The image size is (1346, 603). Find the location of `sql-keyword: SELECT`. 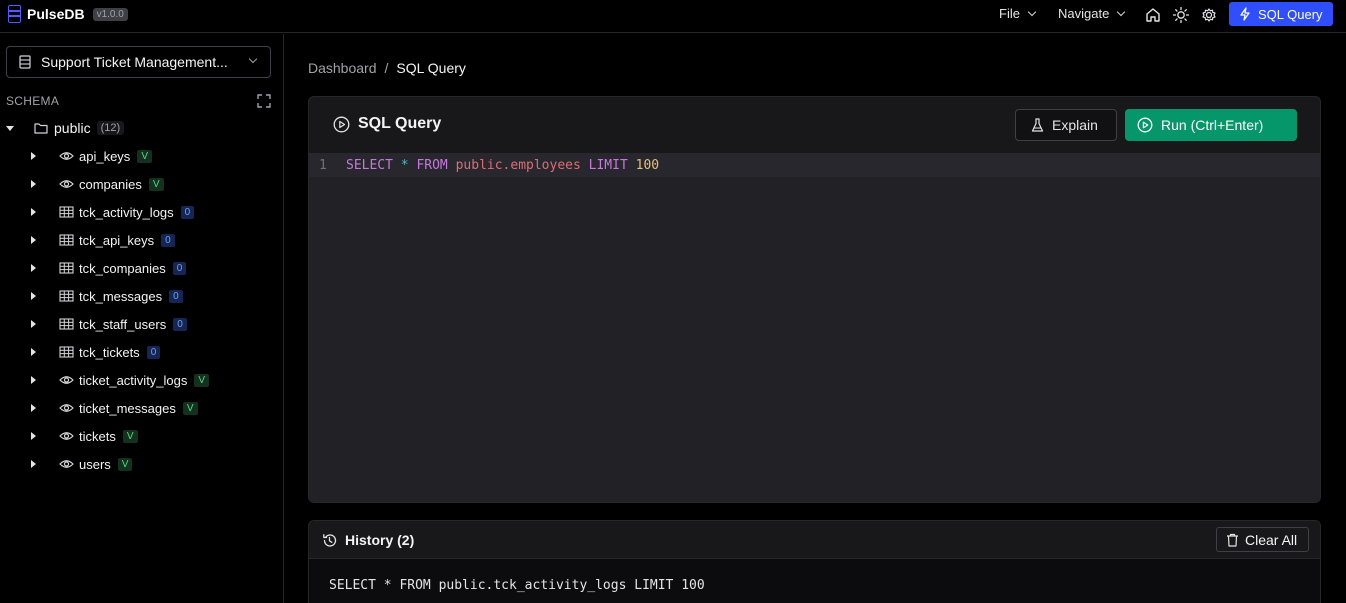

sql-keyword: SELECT is located at coordinates (369, 165).